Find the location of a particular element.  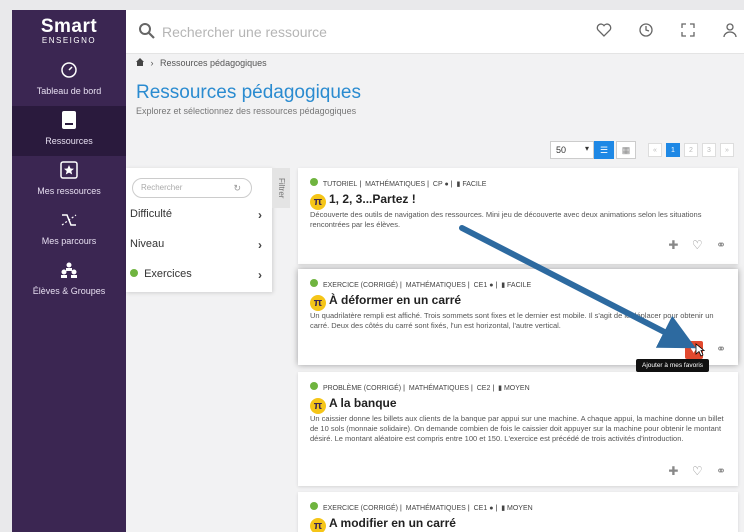

filter-row-label: Exercices is located at coordinates (168, 274).